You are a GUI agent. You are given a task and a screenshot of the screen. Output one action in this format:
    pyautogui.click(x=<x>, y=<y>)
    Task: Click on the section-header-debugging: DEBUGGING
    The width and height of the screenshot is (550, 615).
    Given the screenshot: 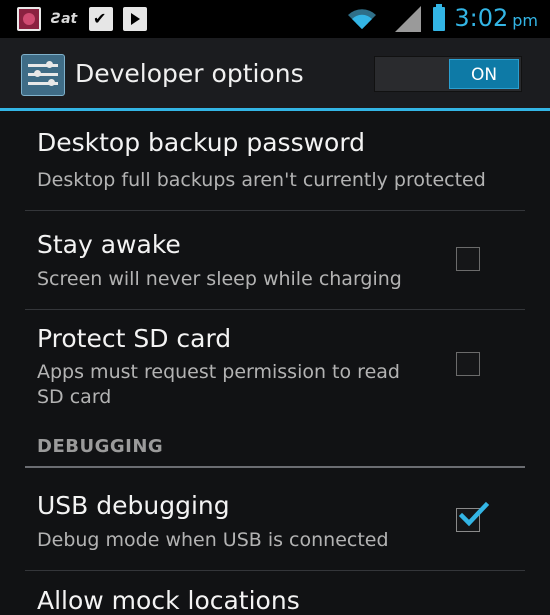 What is the action you would take?
    pyautogui.click(x=100, y=446)
    